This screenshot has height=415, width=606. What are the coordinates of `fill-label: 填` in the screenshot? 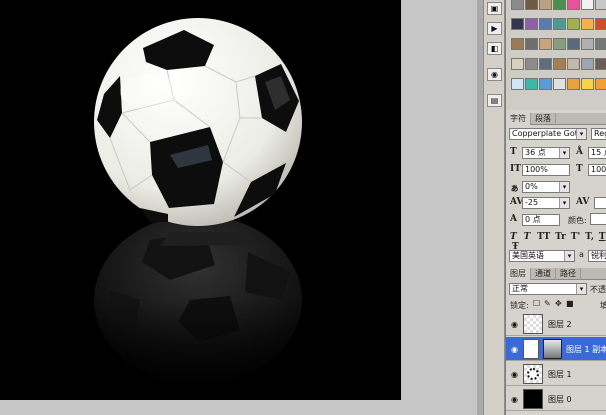 It's located at (603, 305).